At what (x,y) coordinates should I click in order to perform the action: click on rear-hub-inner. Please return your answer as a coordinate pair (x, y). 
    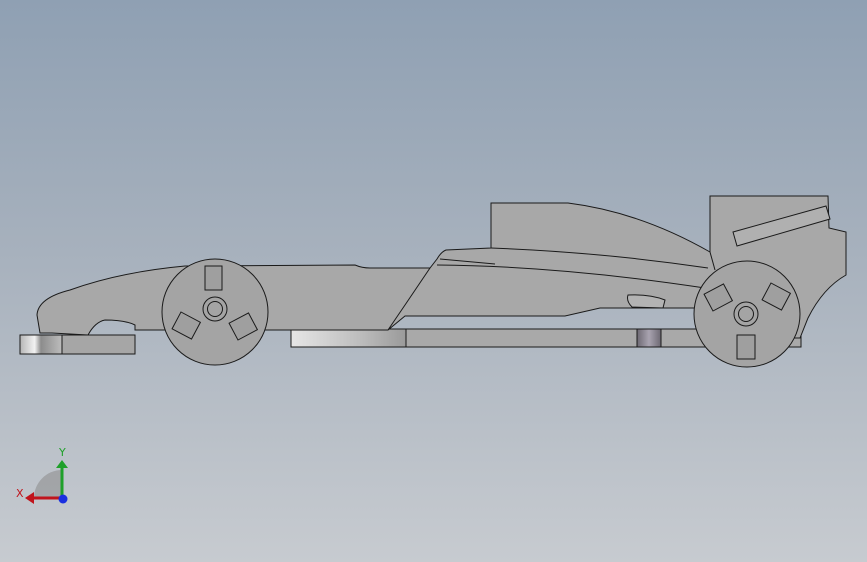
    Looking at the image, I should click on (746, 314).